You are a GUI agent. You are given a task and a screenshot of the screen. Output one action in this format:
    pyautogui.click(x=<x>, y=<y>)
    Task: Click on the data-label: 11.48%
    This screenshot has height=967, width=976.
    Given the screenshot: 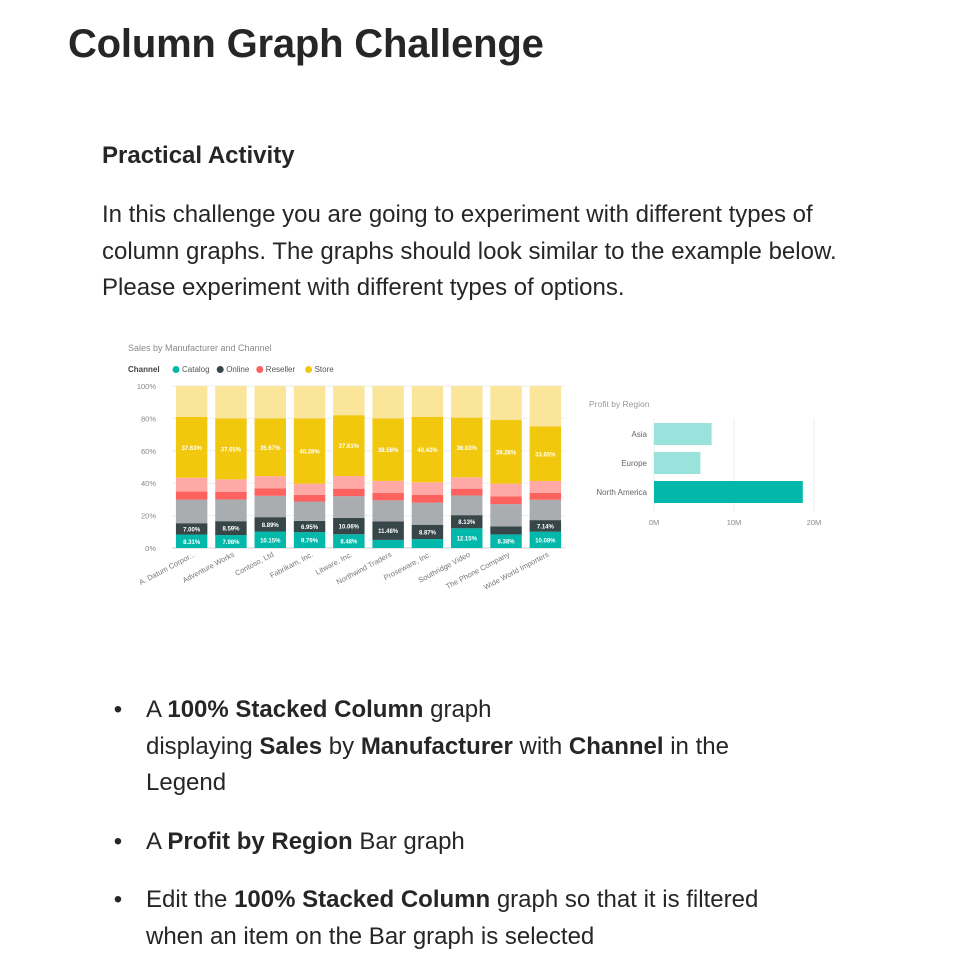 What is the action you would take?
    pyautogui.click(x=388, y=532)
    